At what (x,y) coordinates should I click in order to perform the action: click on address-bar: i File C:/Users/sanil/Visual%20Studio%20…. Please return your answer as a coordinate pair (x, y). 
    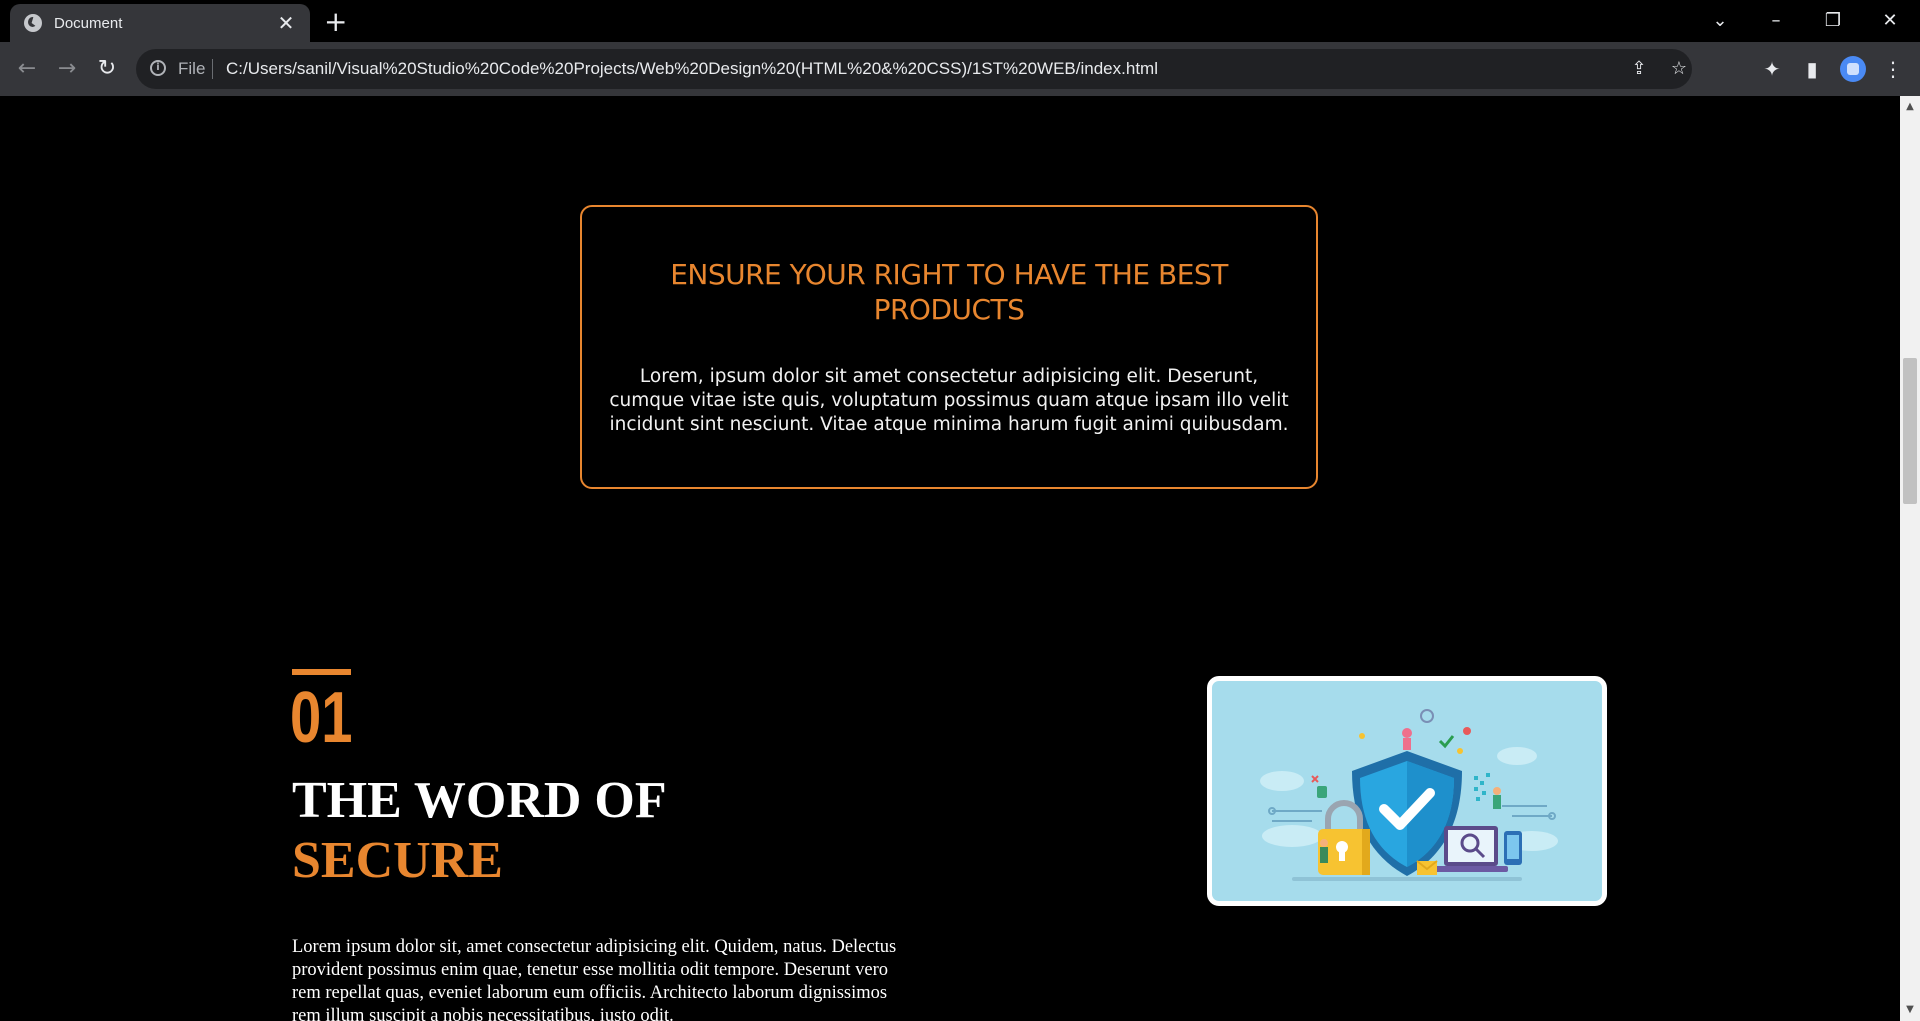
    Looking at the image, I should click on (914, 69).